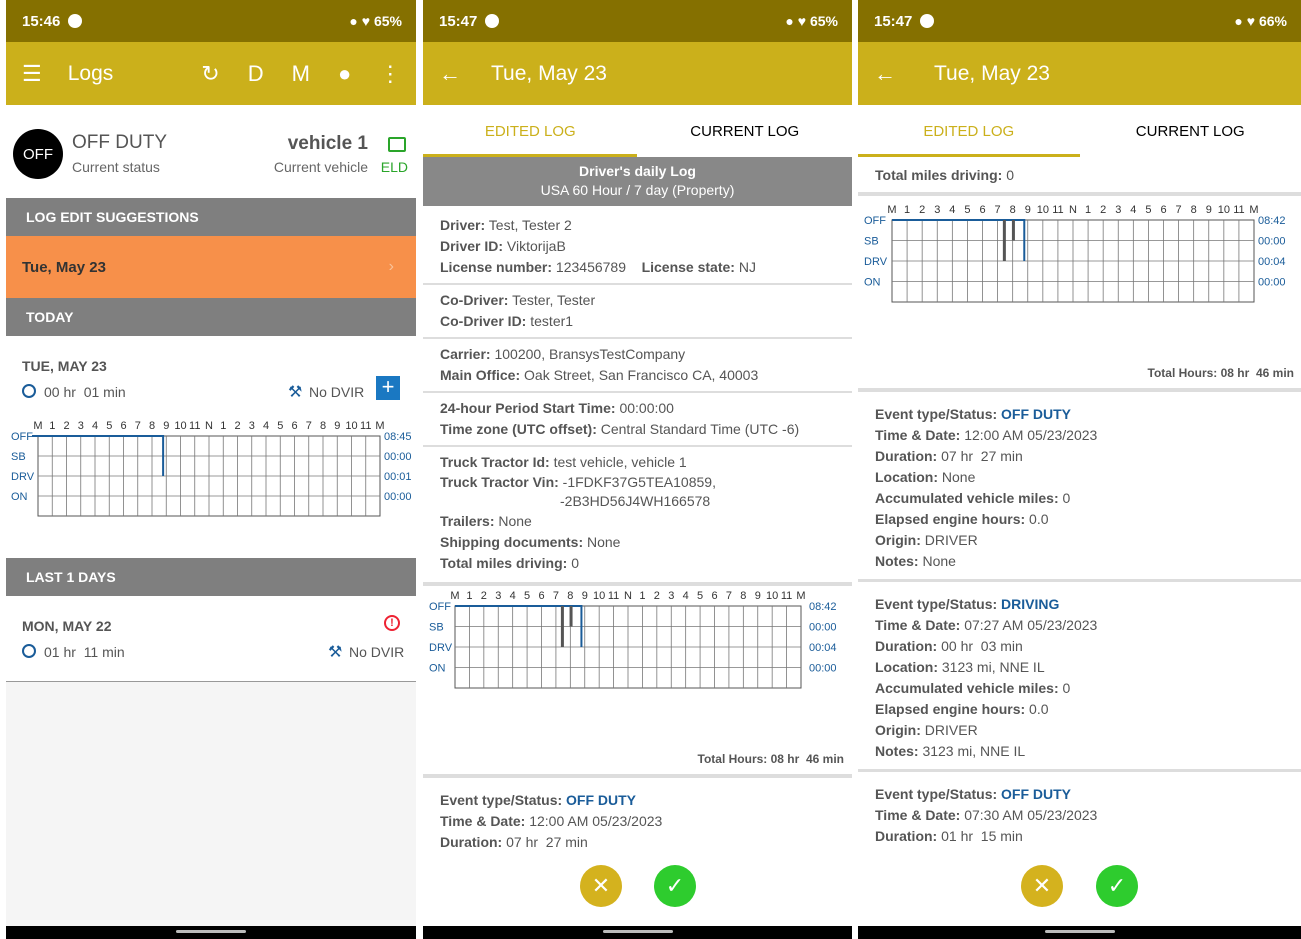 This screenshot has width=1301, height=939. I want to click on driver-id: ViktorijaB, so click(536, 246).